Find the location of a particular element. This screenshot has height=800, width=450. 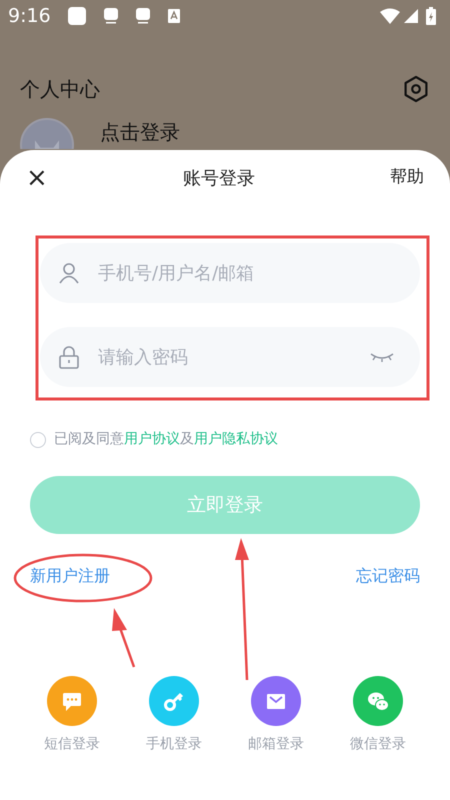

settings-icon is located at coordinates (416, 89).